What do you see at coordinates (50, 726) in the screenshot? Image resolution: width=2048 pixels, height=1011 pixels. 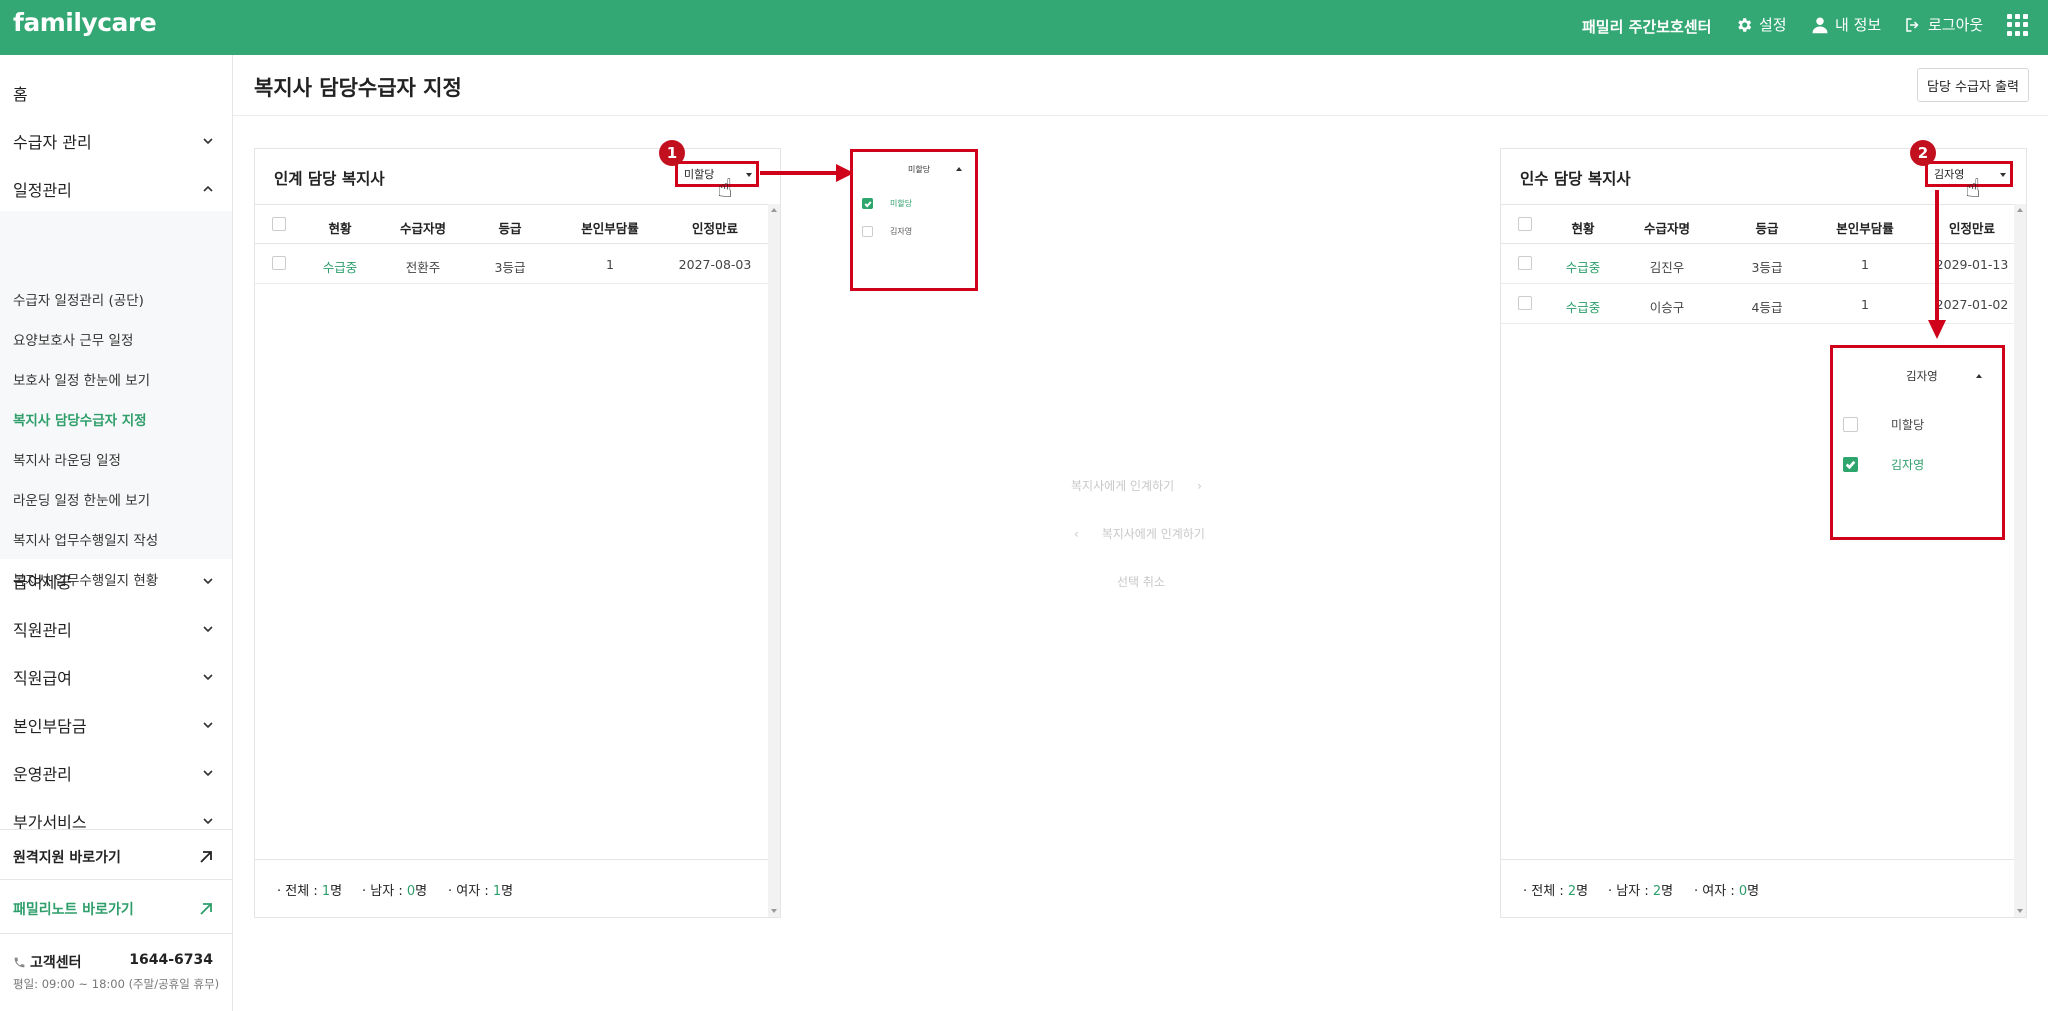 I see `sidebar-item-label: 본인부담금` at bounding box center [50, 726].